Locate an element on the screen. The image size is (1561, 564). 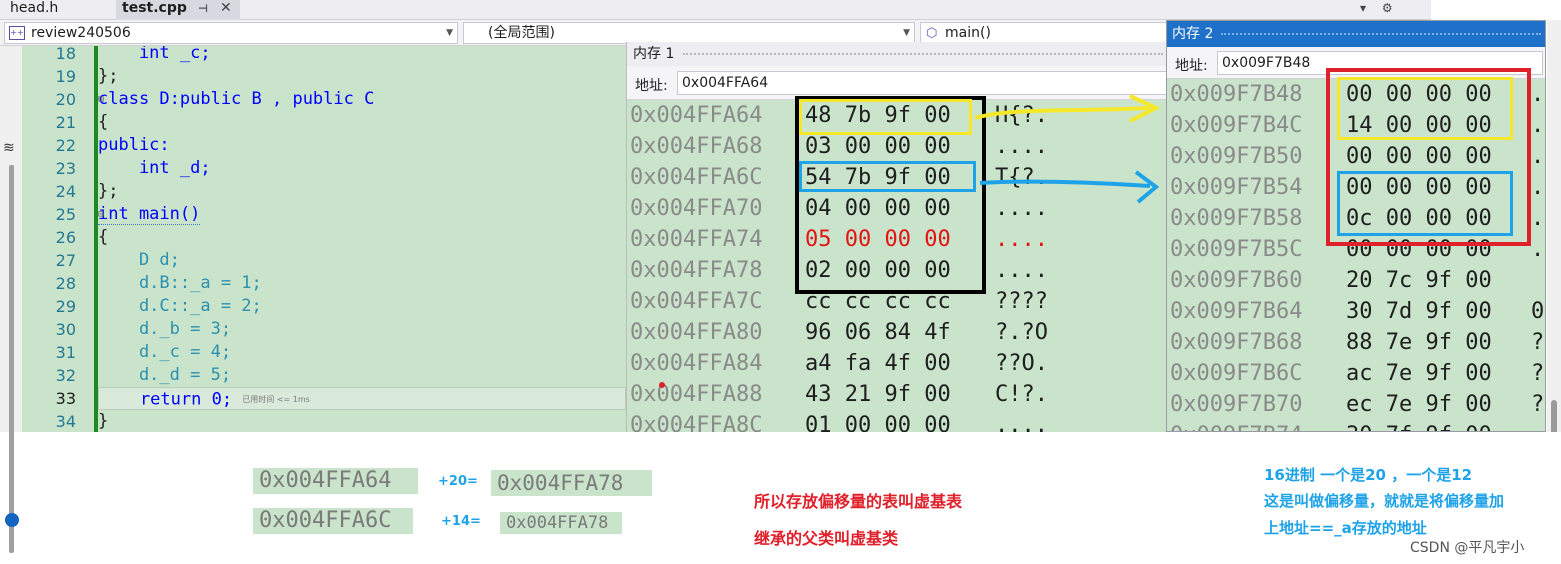
memory-row: 0x009F7B6C ac 7e 9f 00? is located at coordinates (1356, 373).